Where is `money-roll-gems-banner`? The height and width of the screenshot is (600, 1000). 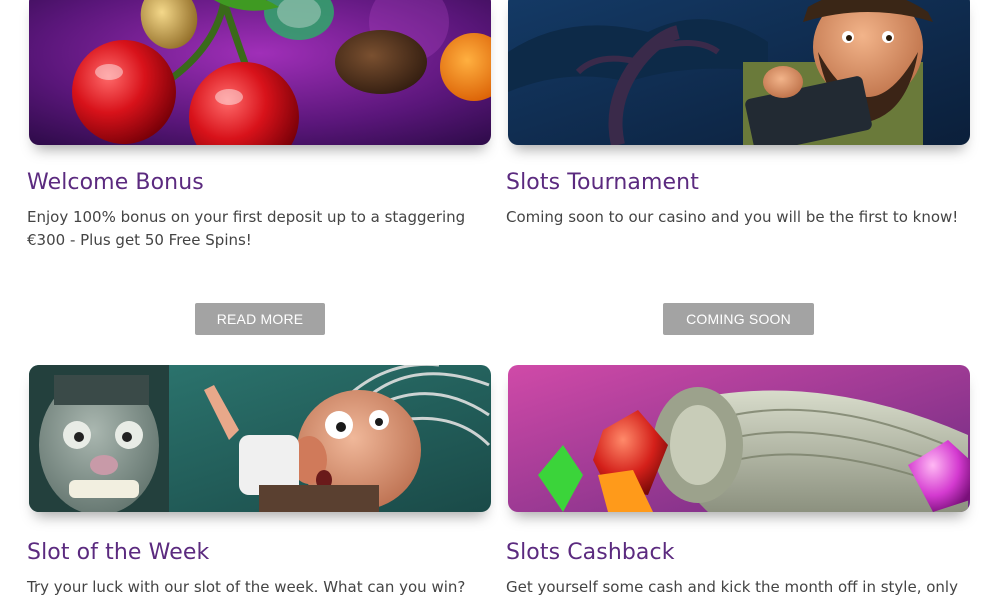
money-roll-gems-banner is located at coordinates (739, 438).